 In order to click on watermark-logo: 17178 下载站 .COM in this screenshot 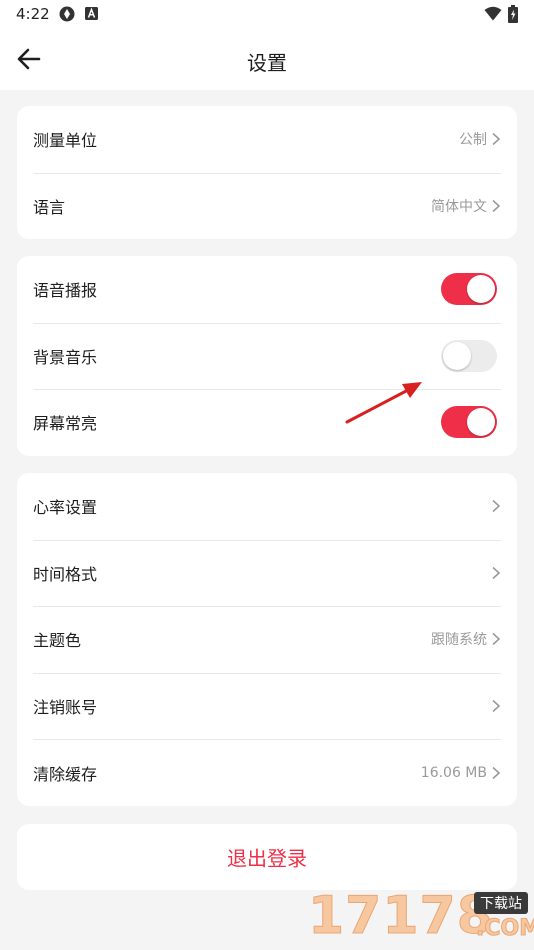, I will do `click(421, 918)`.